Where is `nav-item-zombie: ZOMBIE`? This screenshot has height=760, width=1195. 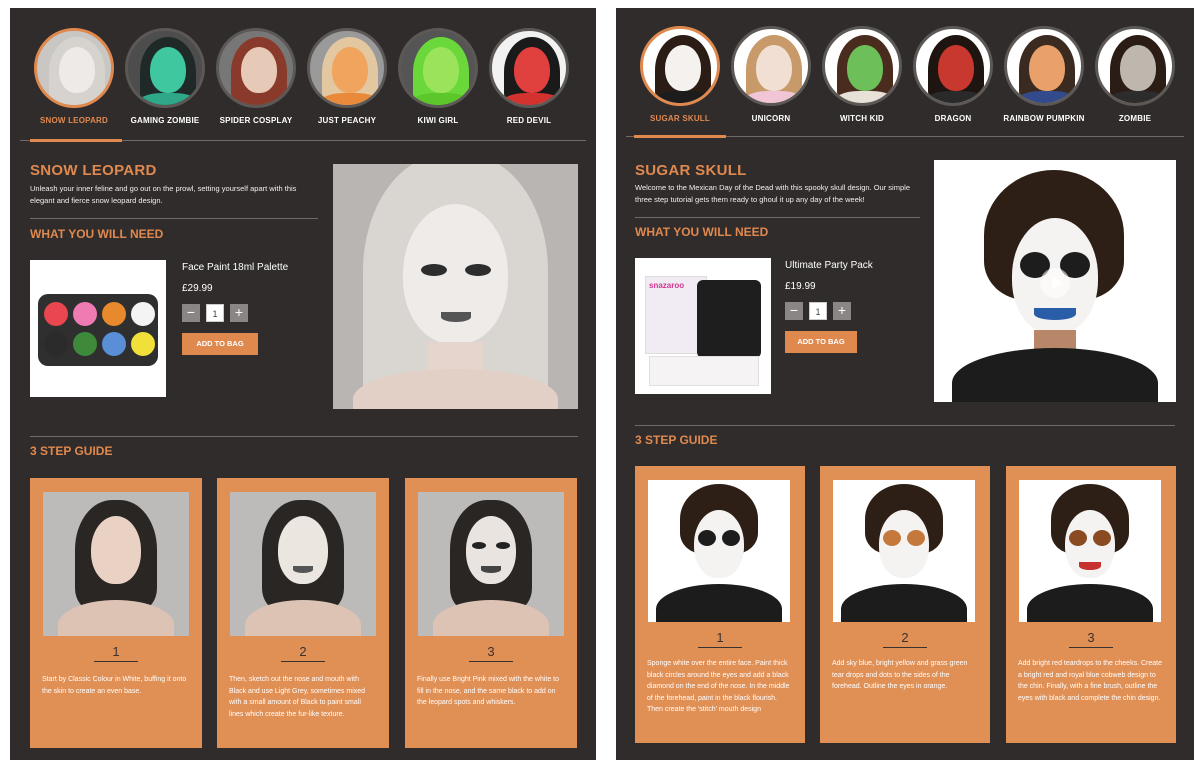 nav-item-zombie: ZOMBIE is located at coordinates (1135, 74).